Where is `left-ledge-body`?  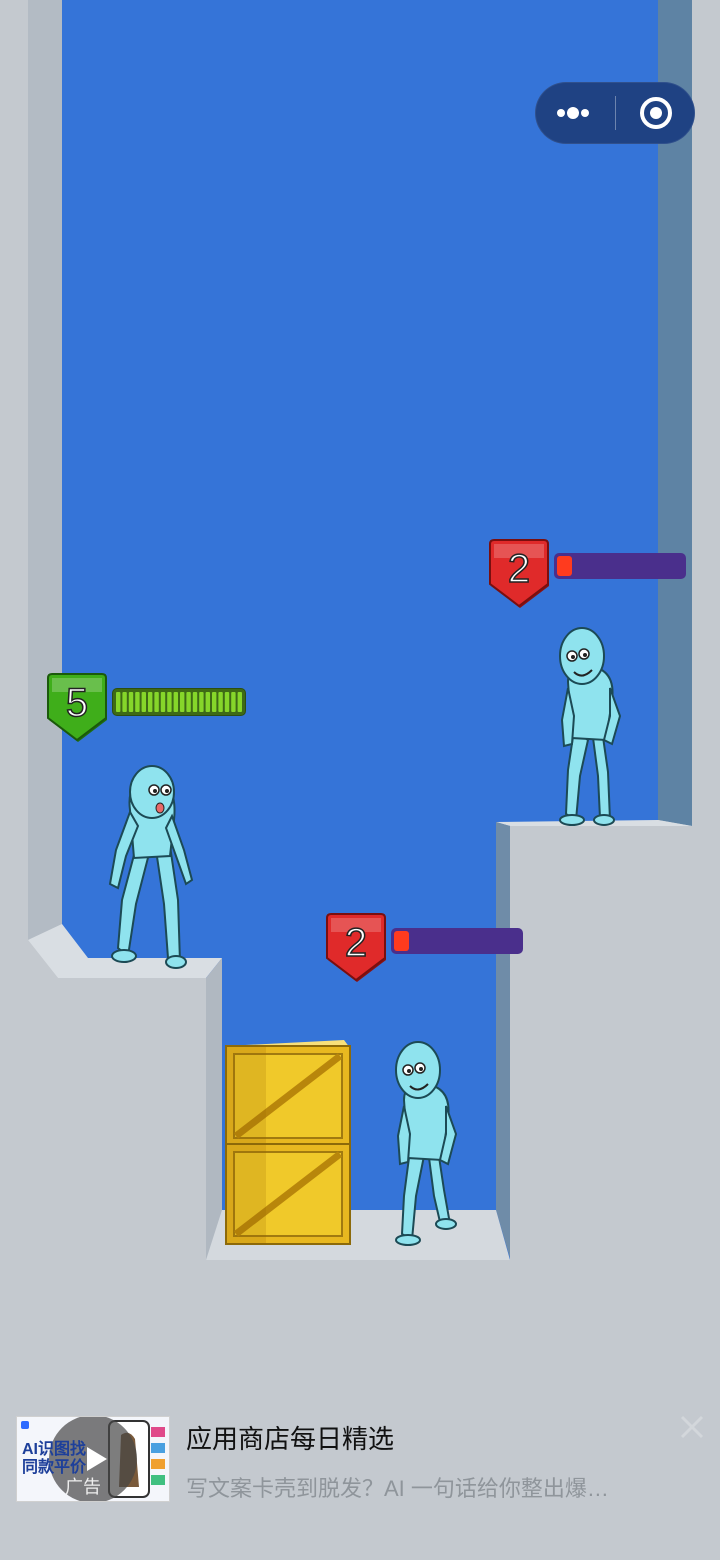 left-ledge-body is located at coordinates (103, 1100).